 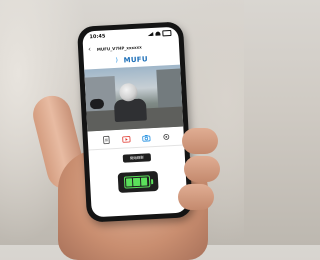 What do you see at coordinates (151, 181) in the screenshot?
I see `battery-tip` at bounding box center [151, 181].